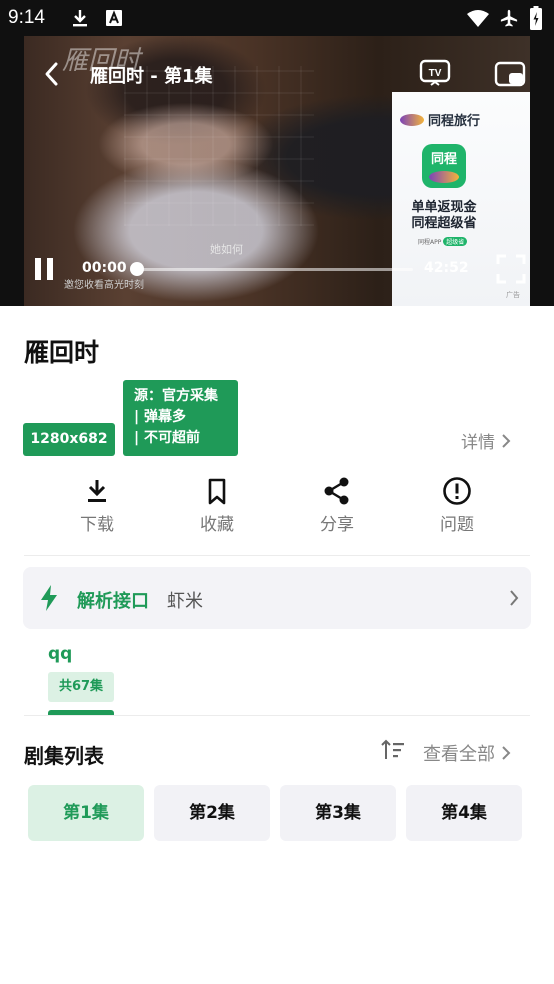 This screenshot has height=984, width=554. What do you see at coordinates (478, 18) in the screenshot?
I see `wifi-icon` at bounding box center [478, 18].